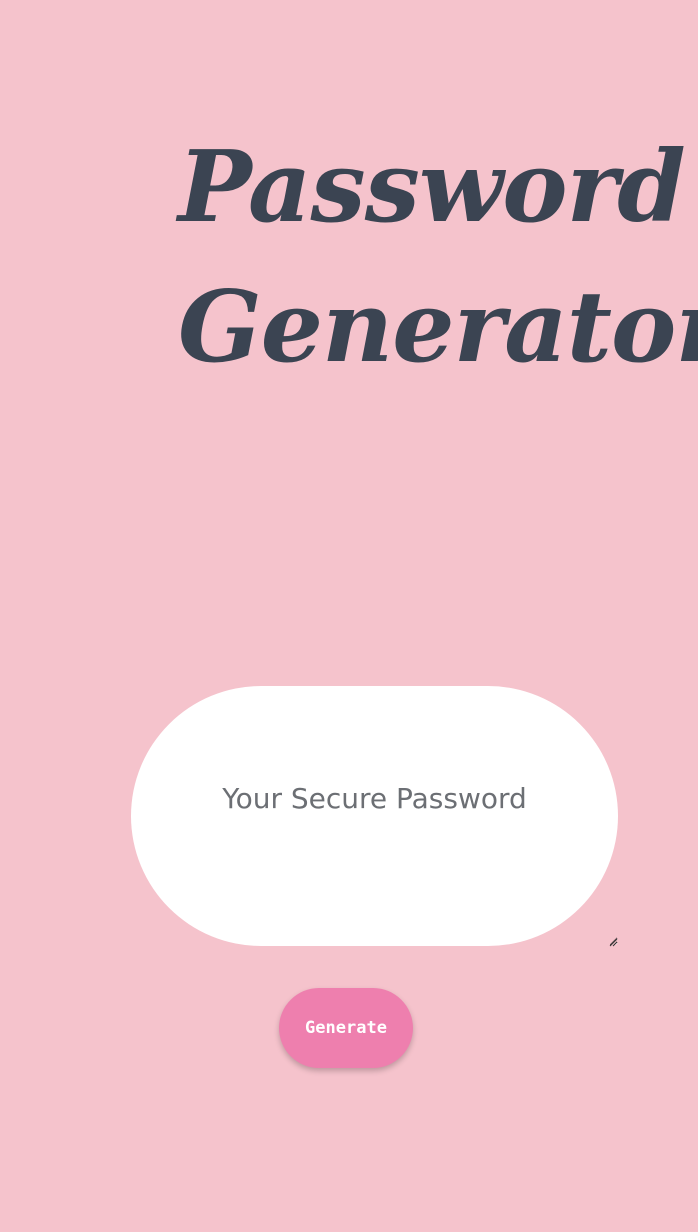  Describe the element at coordinates (374, 816) in the screenshot. I see `password-output-field` at that location.